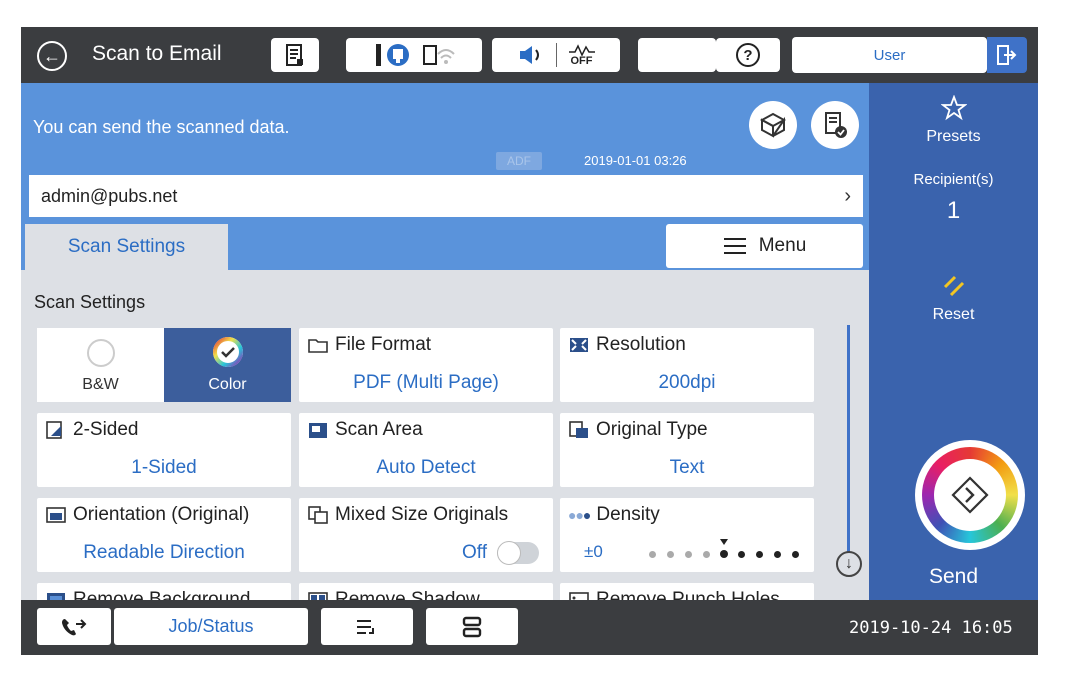 This screenshot has width=1078, height=674. I want to click on source-badge: ADF, so click(519, 161).